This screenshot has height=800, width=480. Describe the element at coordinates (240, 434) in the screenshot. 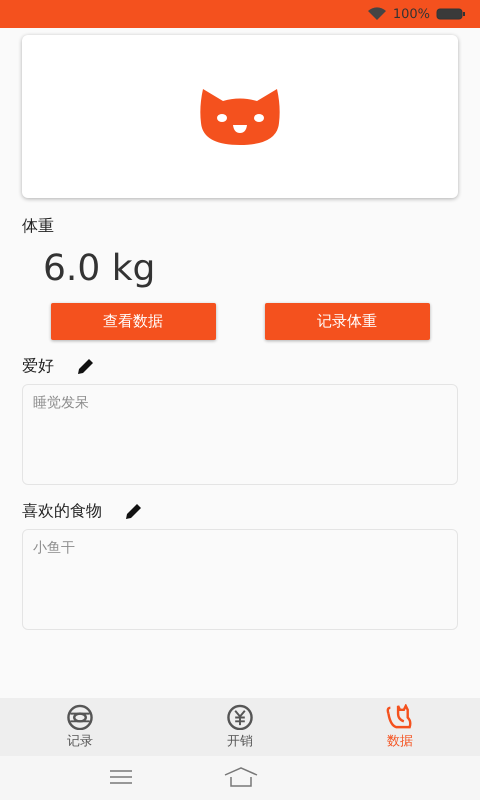

I see `text-field: 睡觉发呆` at that location.